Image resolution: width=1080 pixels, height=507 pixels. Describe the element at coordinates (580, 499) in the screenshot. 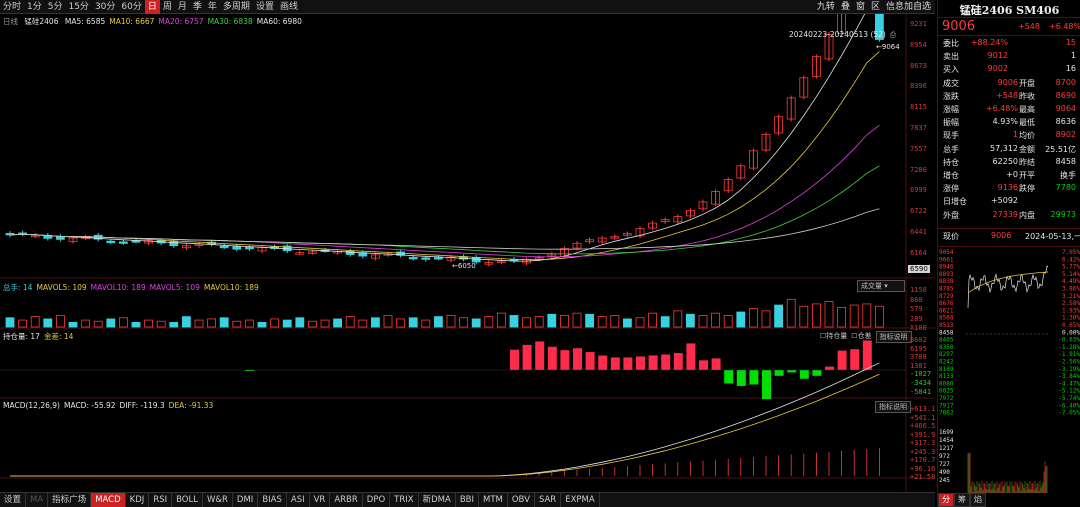

I see `indicator-tab: EXPMA` at that location.